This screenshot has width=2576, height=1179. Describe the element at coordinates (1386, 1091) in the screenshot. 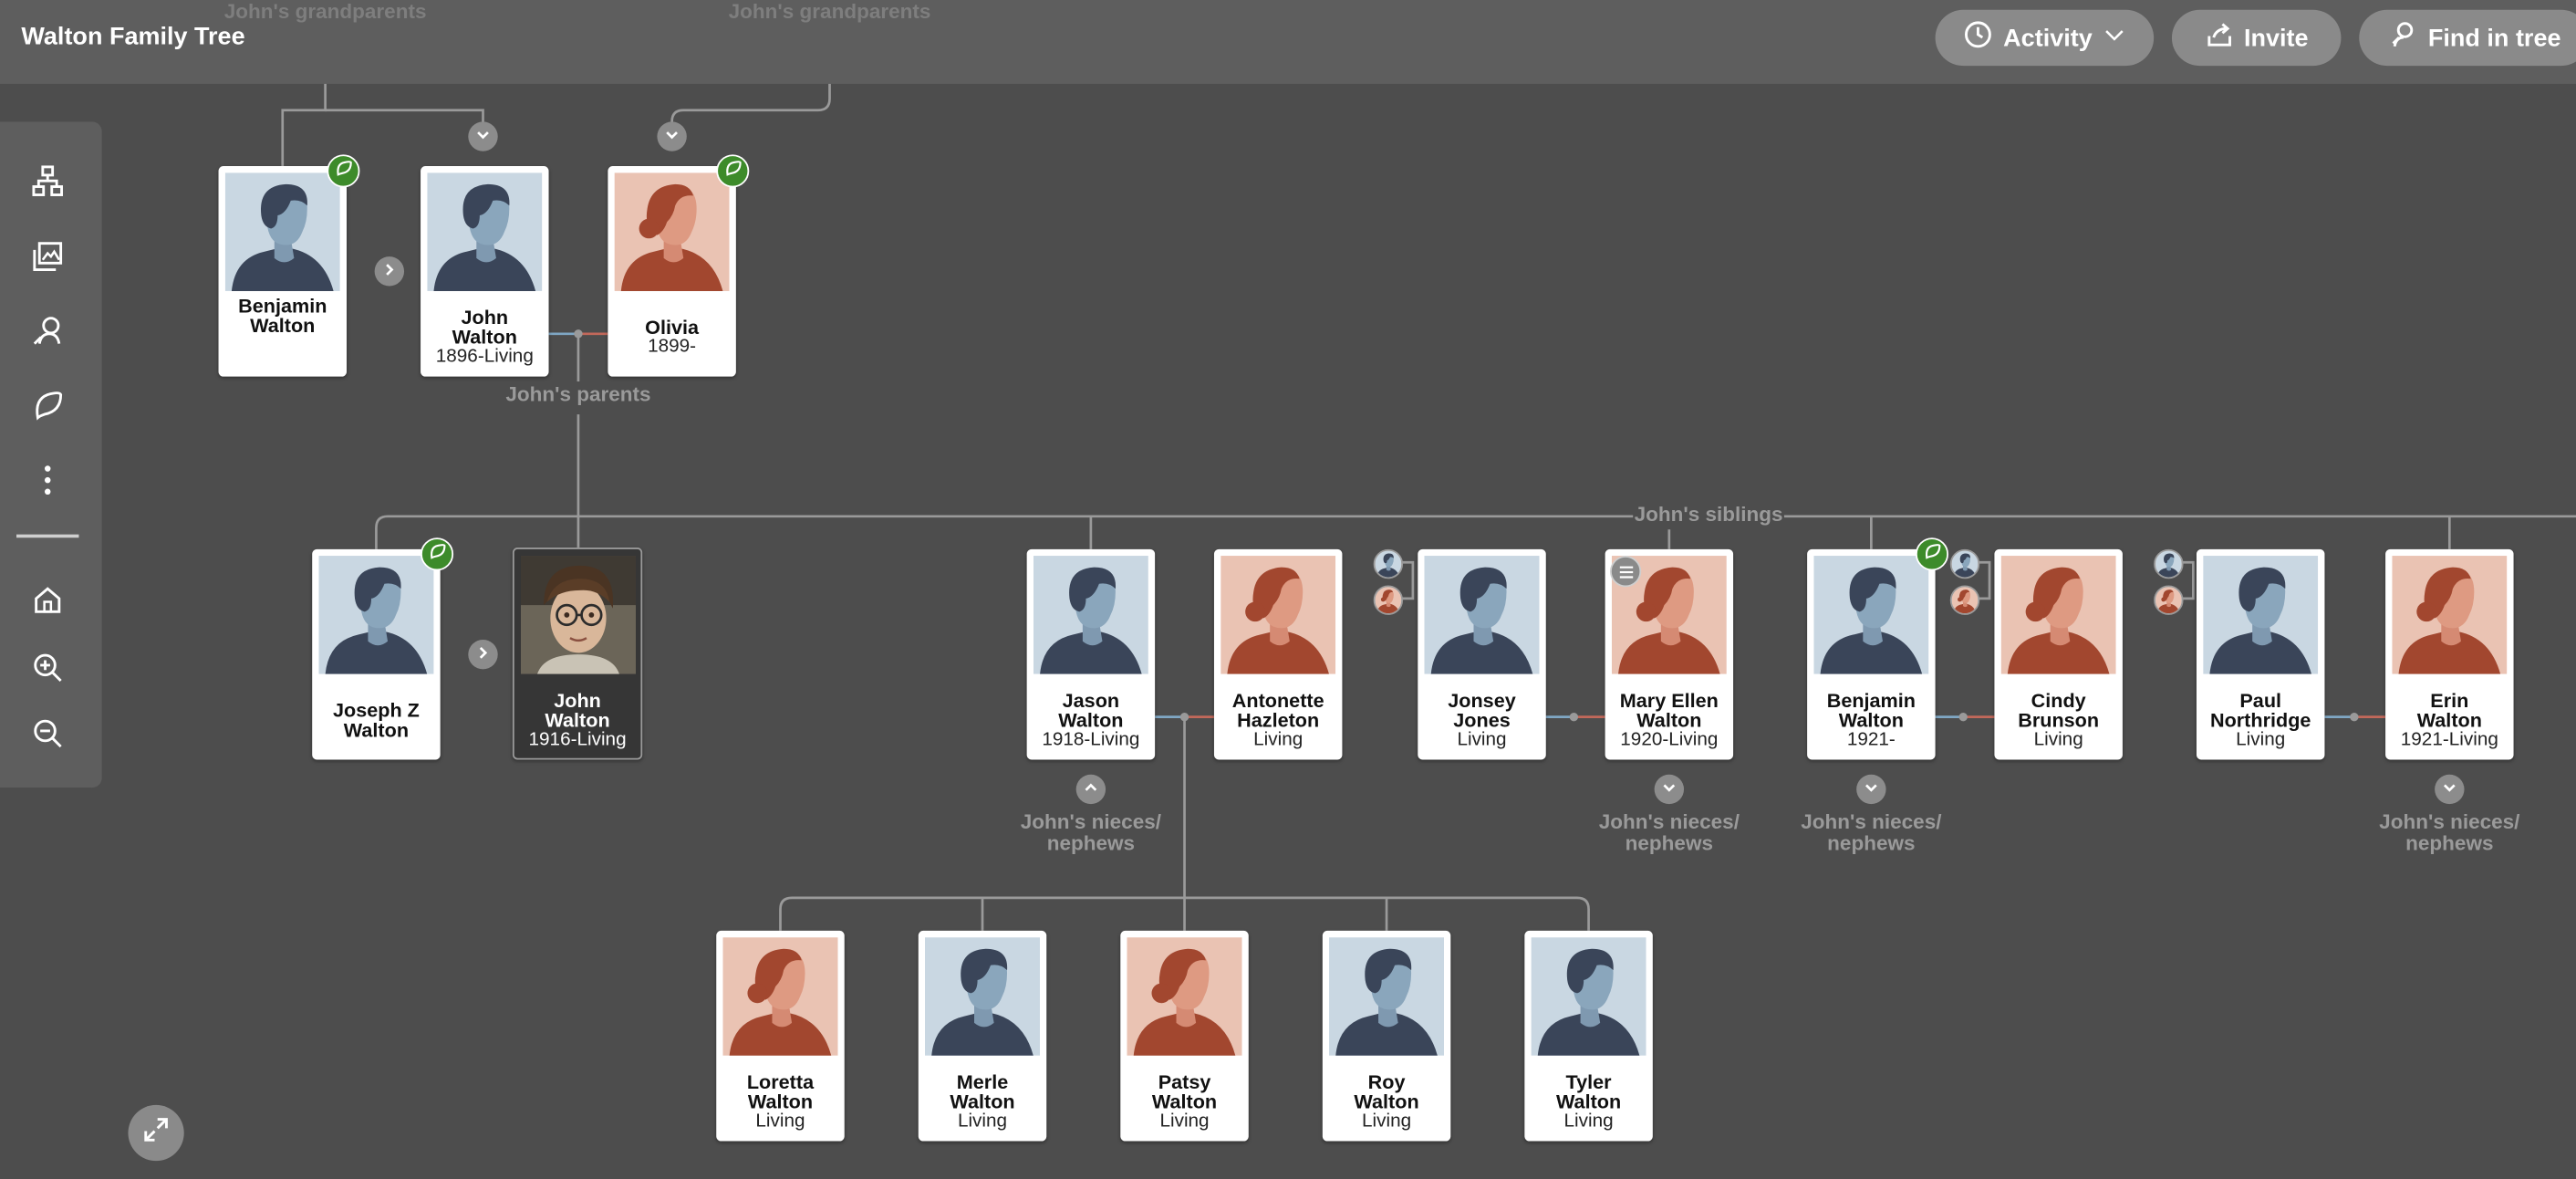

I see `person-name: Roy Walton` at that location.